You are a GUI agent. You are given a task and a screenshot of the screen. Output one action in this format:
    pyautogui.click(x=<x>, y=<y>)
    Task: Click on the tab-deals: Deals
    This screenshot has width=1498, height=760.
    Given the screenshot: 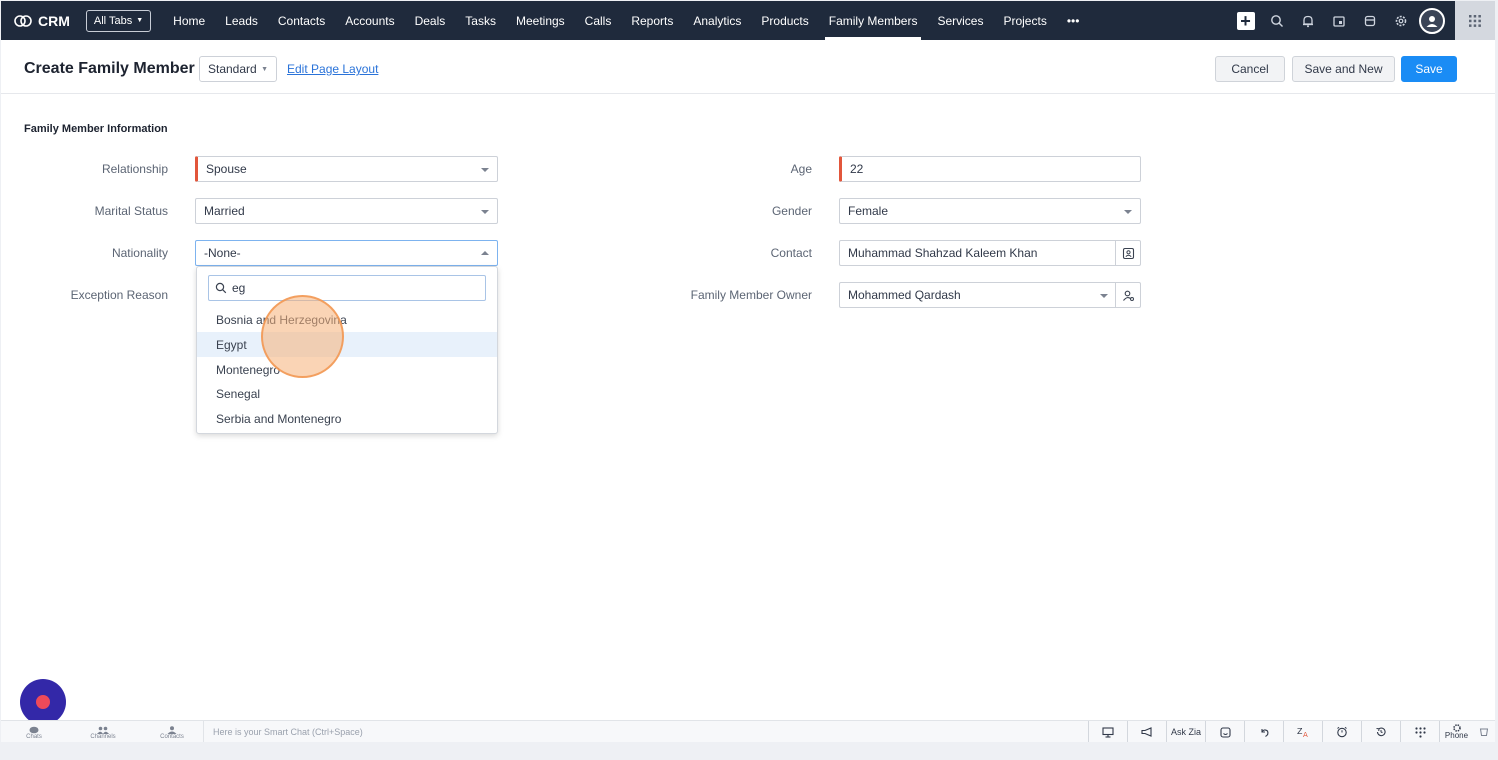 What is the action you would take?
    pyautogui.click(x=430, y=20)
    